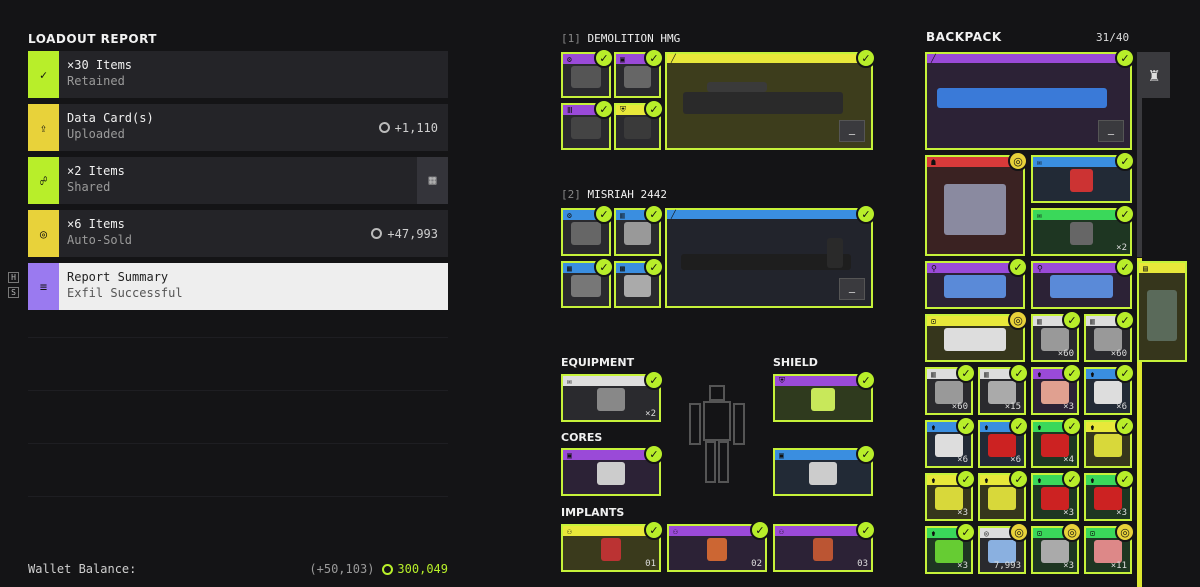 This screenshot has height=587, width=1200. I want to click on weapon-1-slot: ╱ ⚊ ✓, so click(770, 99).